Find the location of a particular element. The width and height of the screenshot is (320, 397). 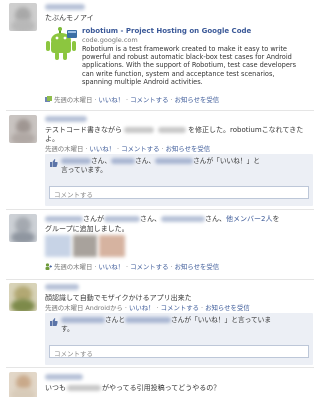

group-add-text-line2: グループに追加しました。 is located at coordinates (87, 229).